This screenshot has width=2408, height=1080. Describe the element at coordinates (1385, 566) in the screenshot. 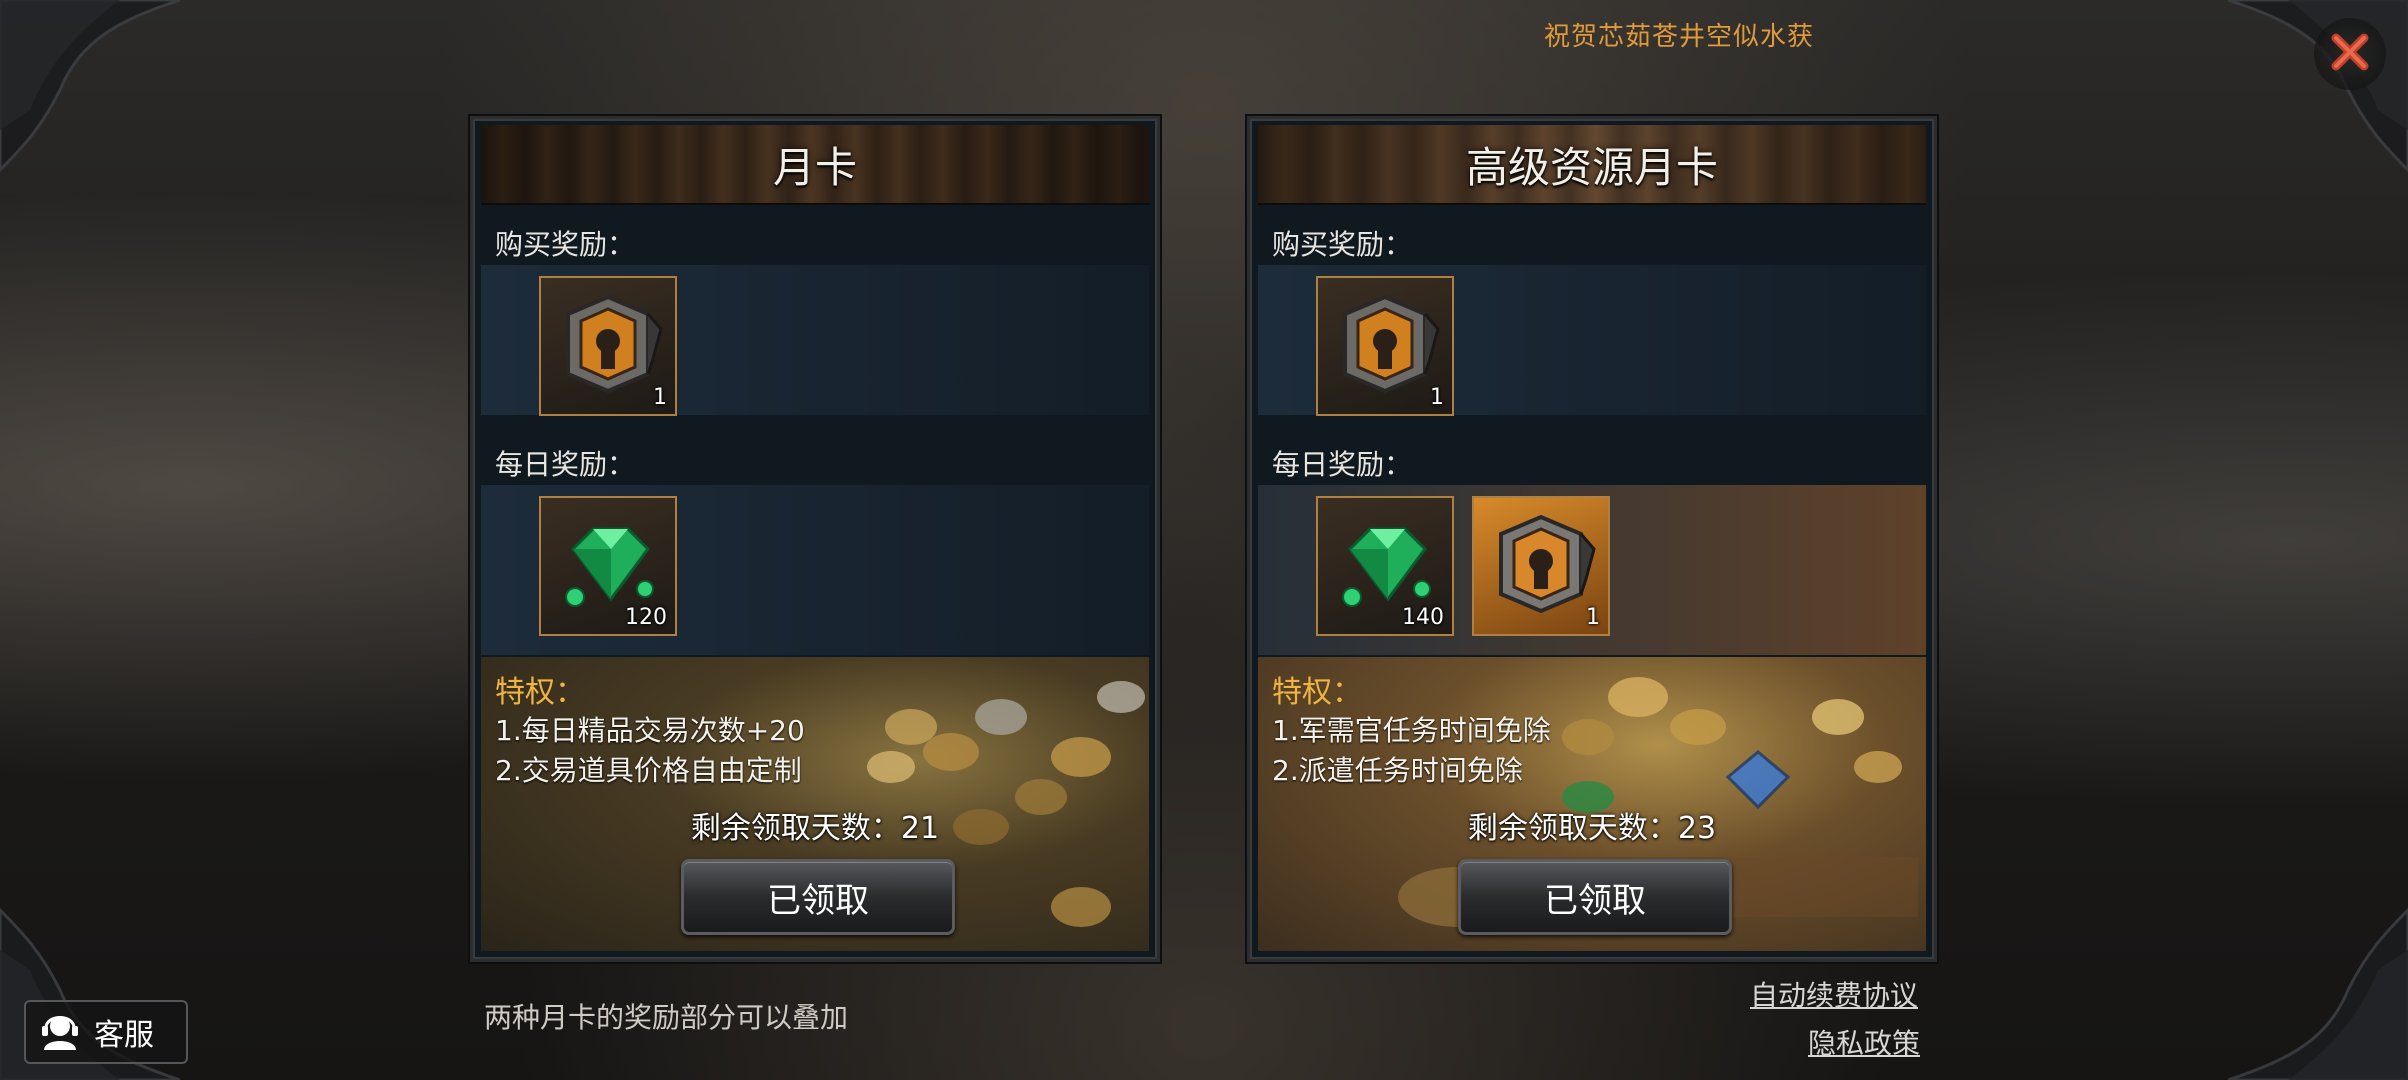

I see `reward-item: 140` at that location.